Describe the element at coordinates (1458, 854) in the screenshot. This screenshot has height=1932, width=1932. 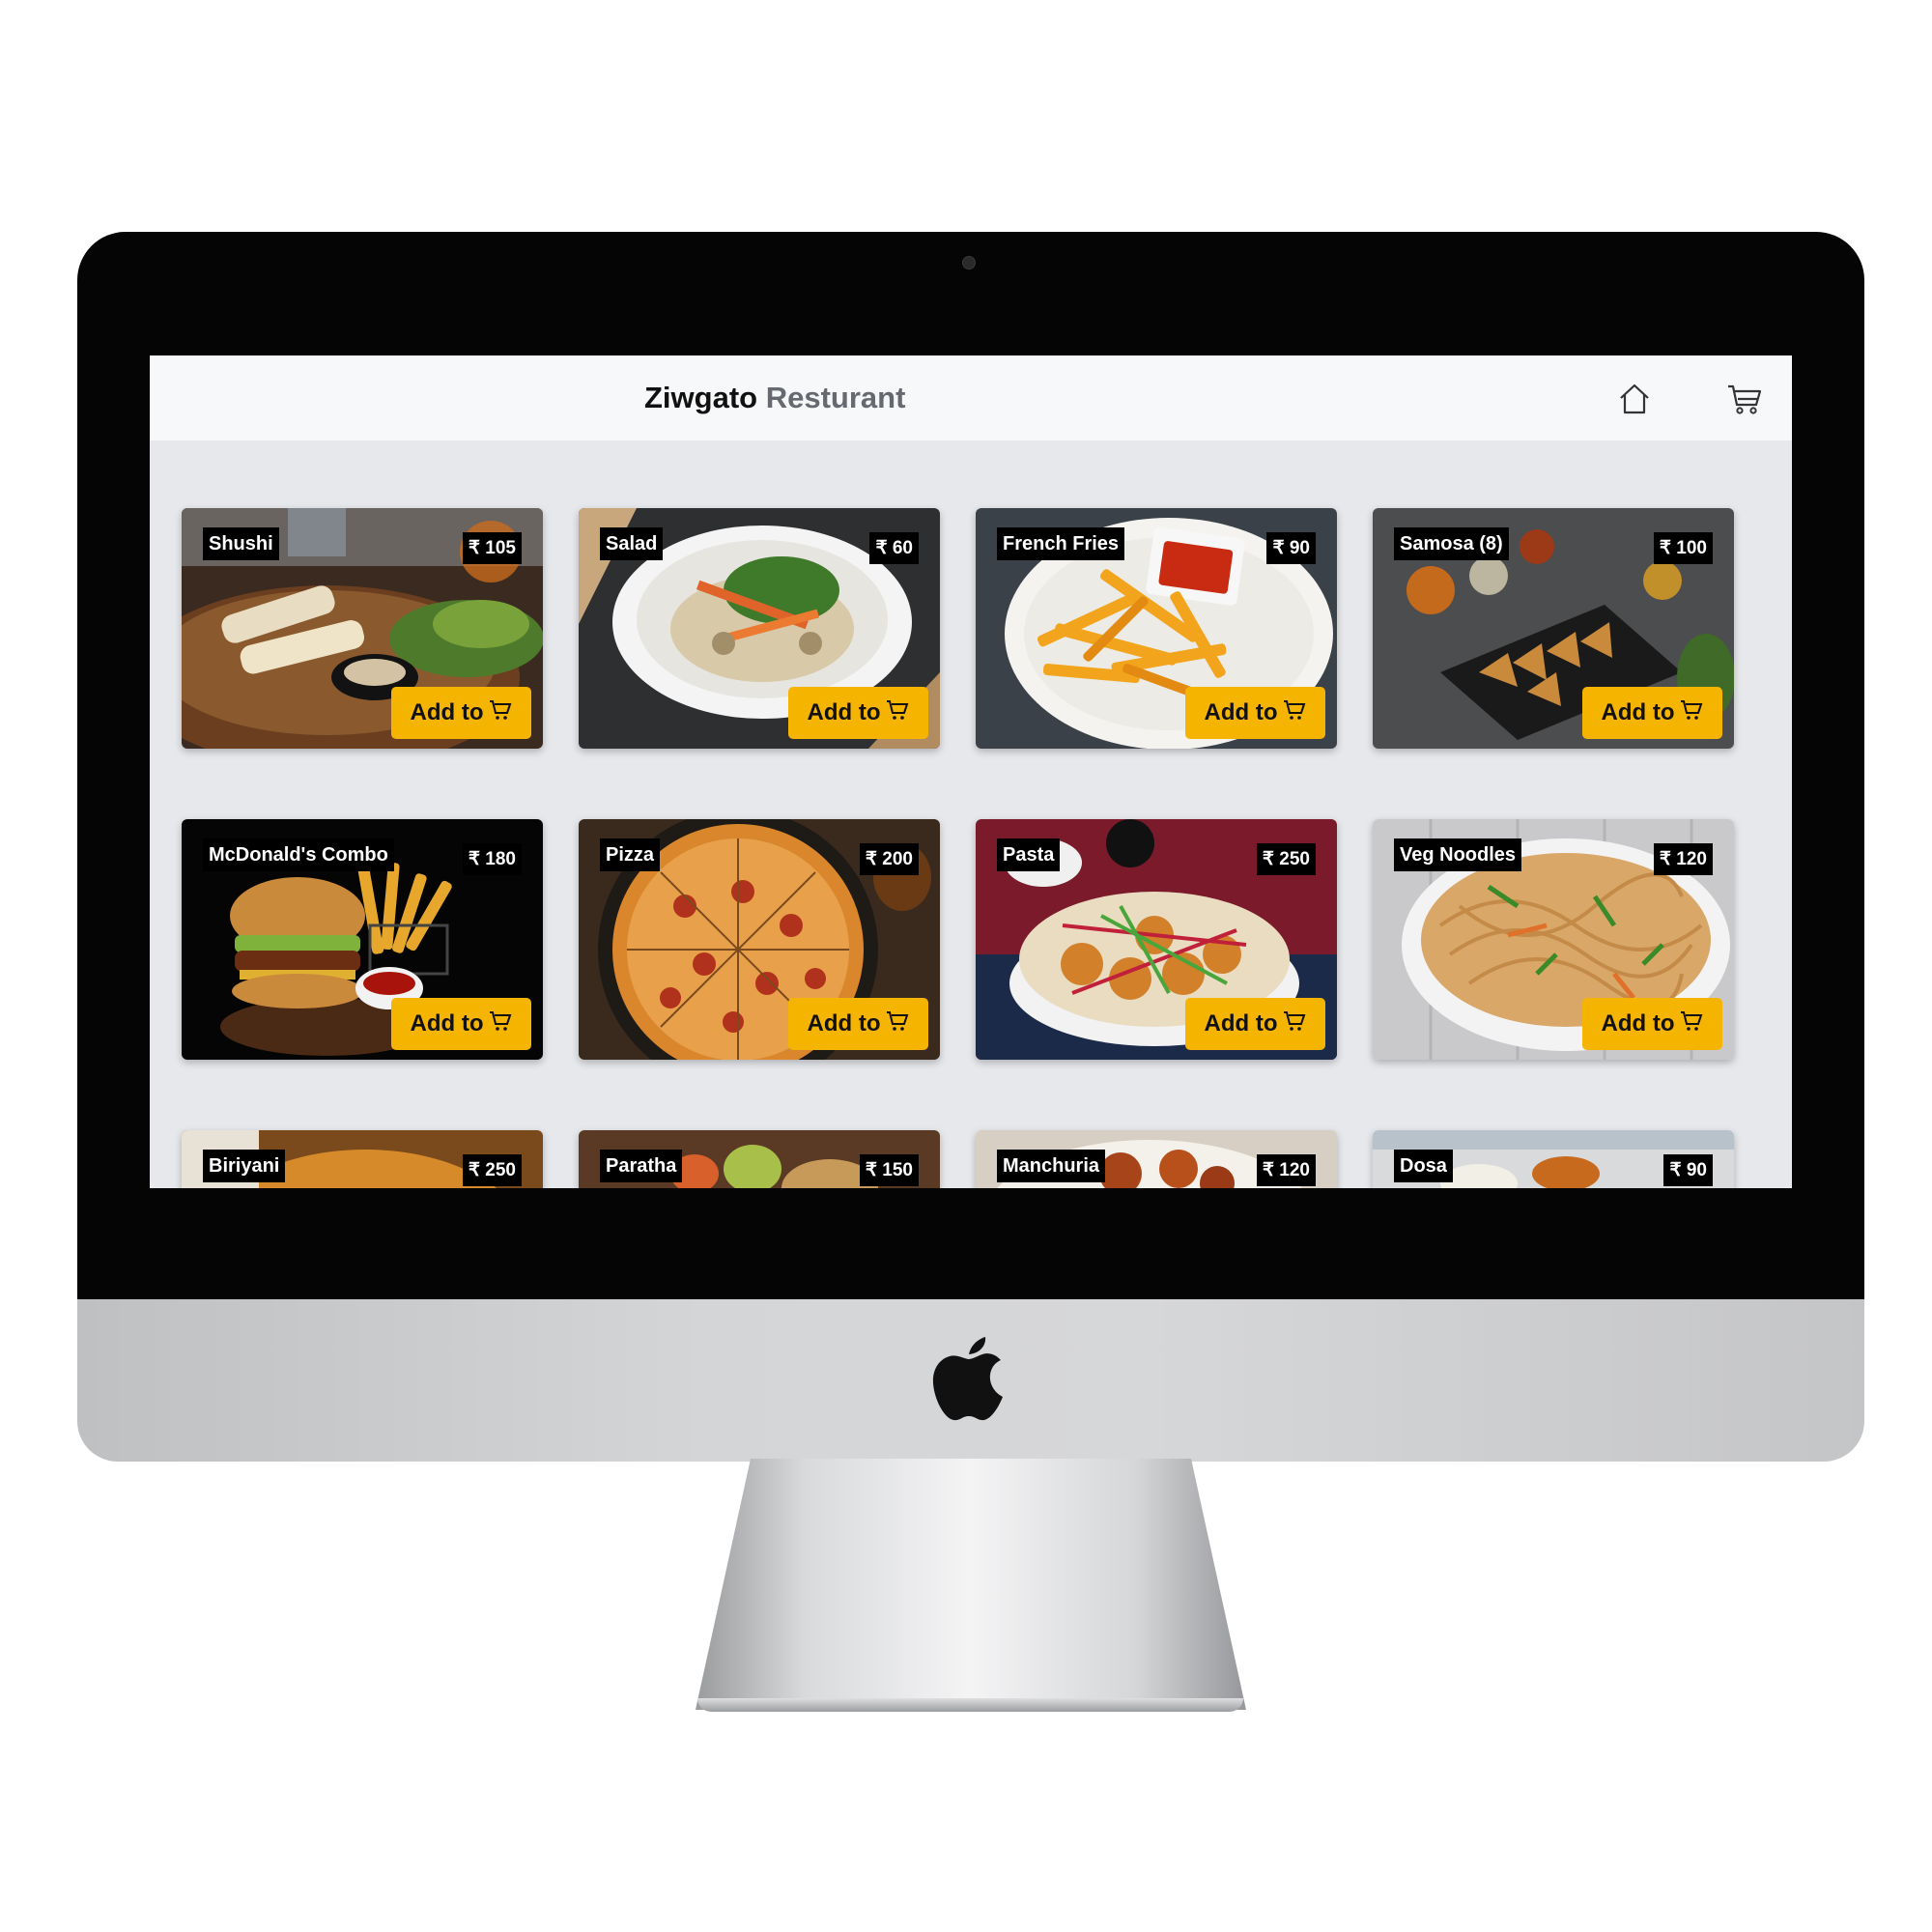
I see `item-name: Veg Noodles` at that location.